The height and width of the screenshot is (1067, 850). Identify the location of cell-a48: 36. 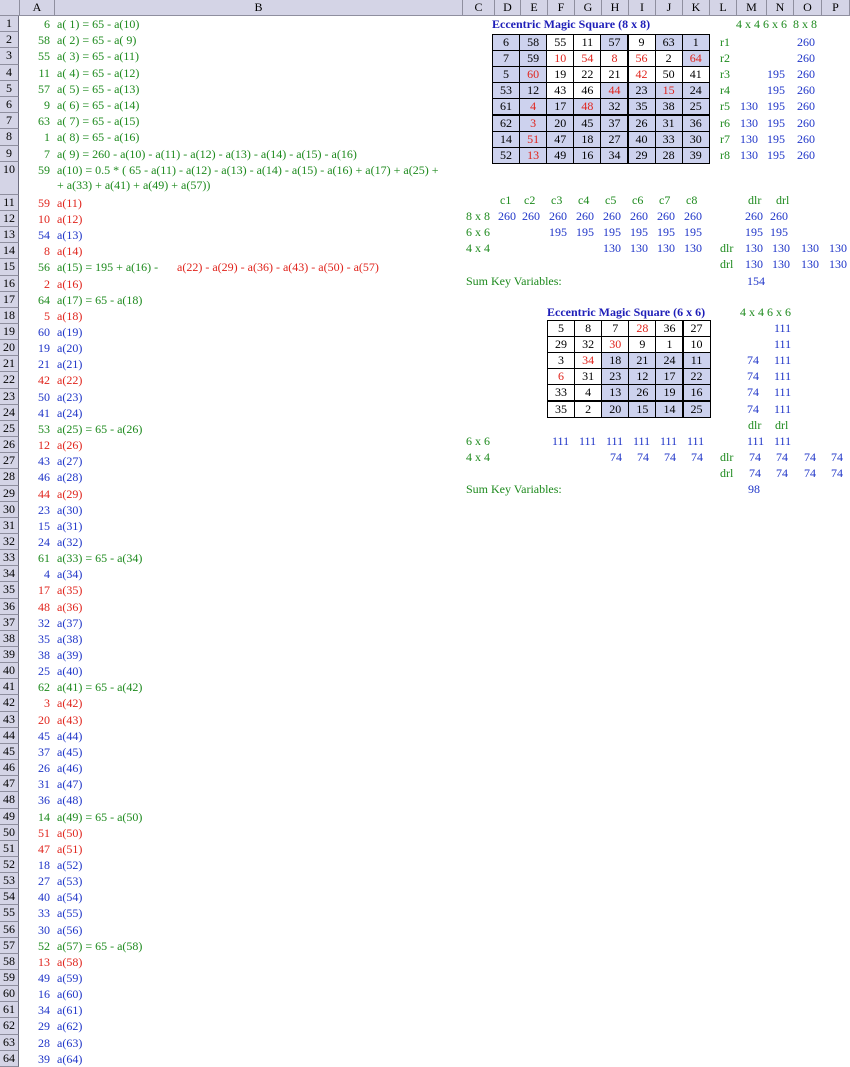
(35, 800).